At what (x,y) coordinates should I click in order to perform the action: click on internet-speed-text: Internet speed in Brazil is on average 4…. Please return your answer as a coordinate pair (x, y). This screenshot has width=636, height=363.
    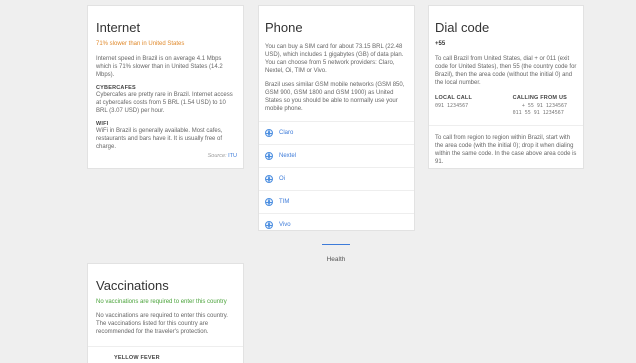
    Looking at the image, I should click on (159, 67).